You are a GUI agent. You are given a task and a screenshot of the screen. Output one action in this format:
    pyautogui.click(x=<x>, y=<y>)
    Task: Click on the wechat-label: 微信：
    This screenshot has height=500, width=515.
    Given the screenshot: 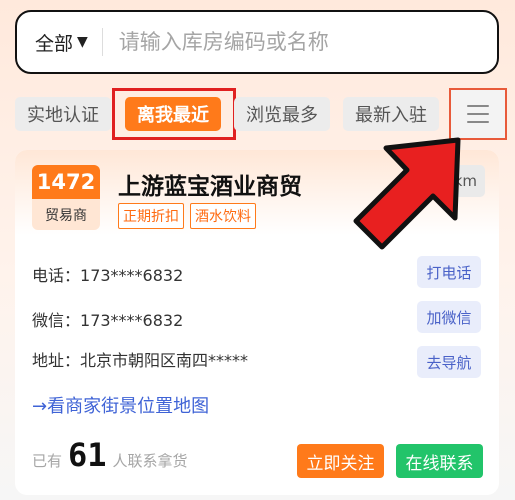 What is the action you would take?
    pyautogui.click(x=56, y=320)
    